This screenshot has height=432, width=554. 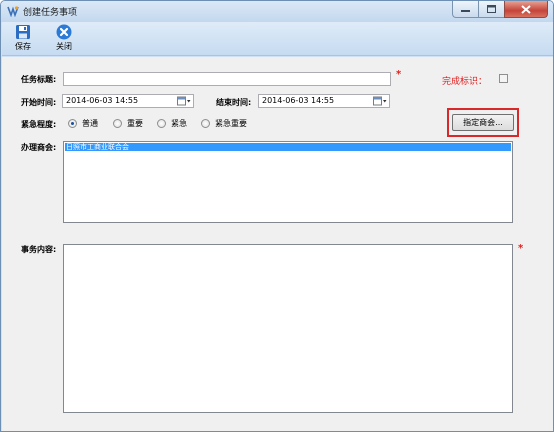 What do you see at coordinates (234, 102) in the screenshot?
I see `end-time-label: 结束时间:` at bounding box center [234, 102].